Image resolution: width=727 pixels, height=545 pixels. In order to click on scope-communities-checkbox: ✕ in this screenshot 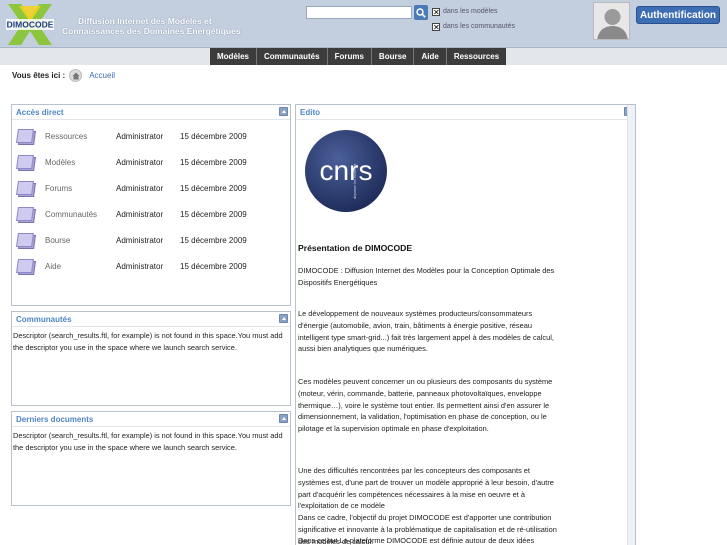, I will do `click(436, 26)`.